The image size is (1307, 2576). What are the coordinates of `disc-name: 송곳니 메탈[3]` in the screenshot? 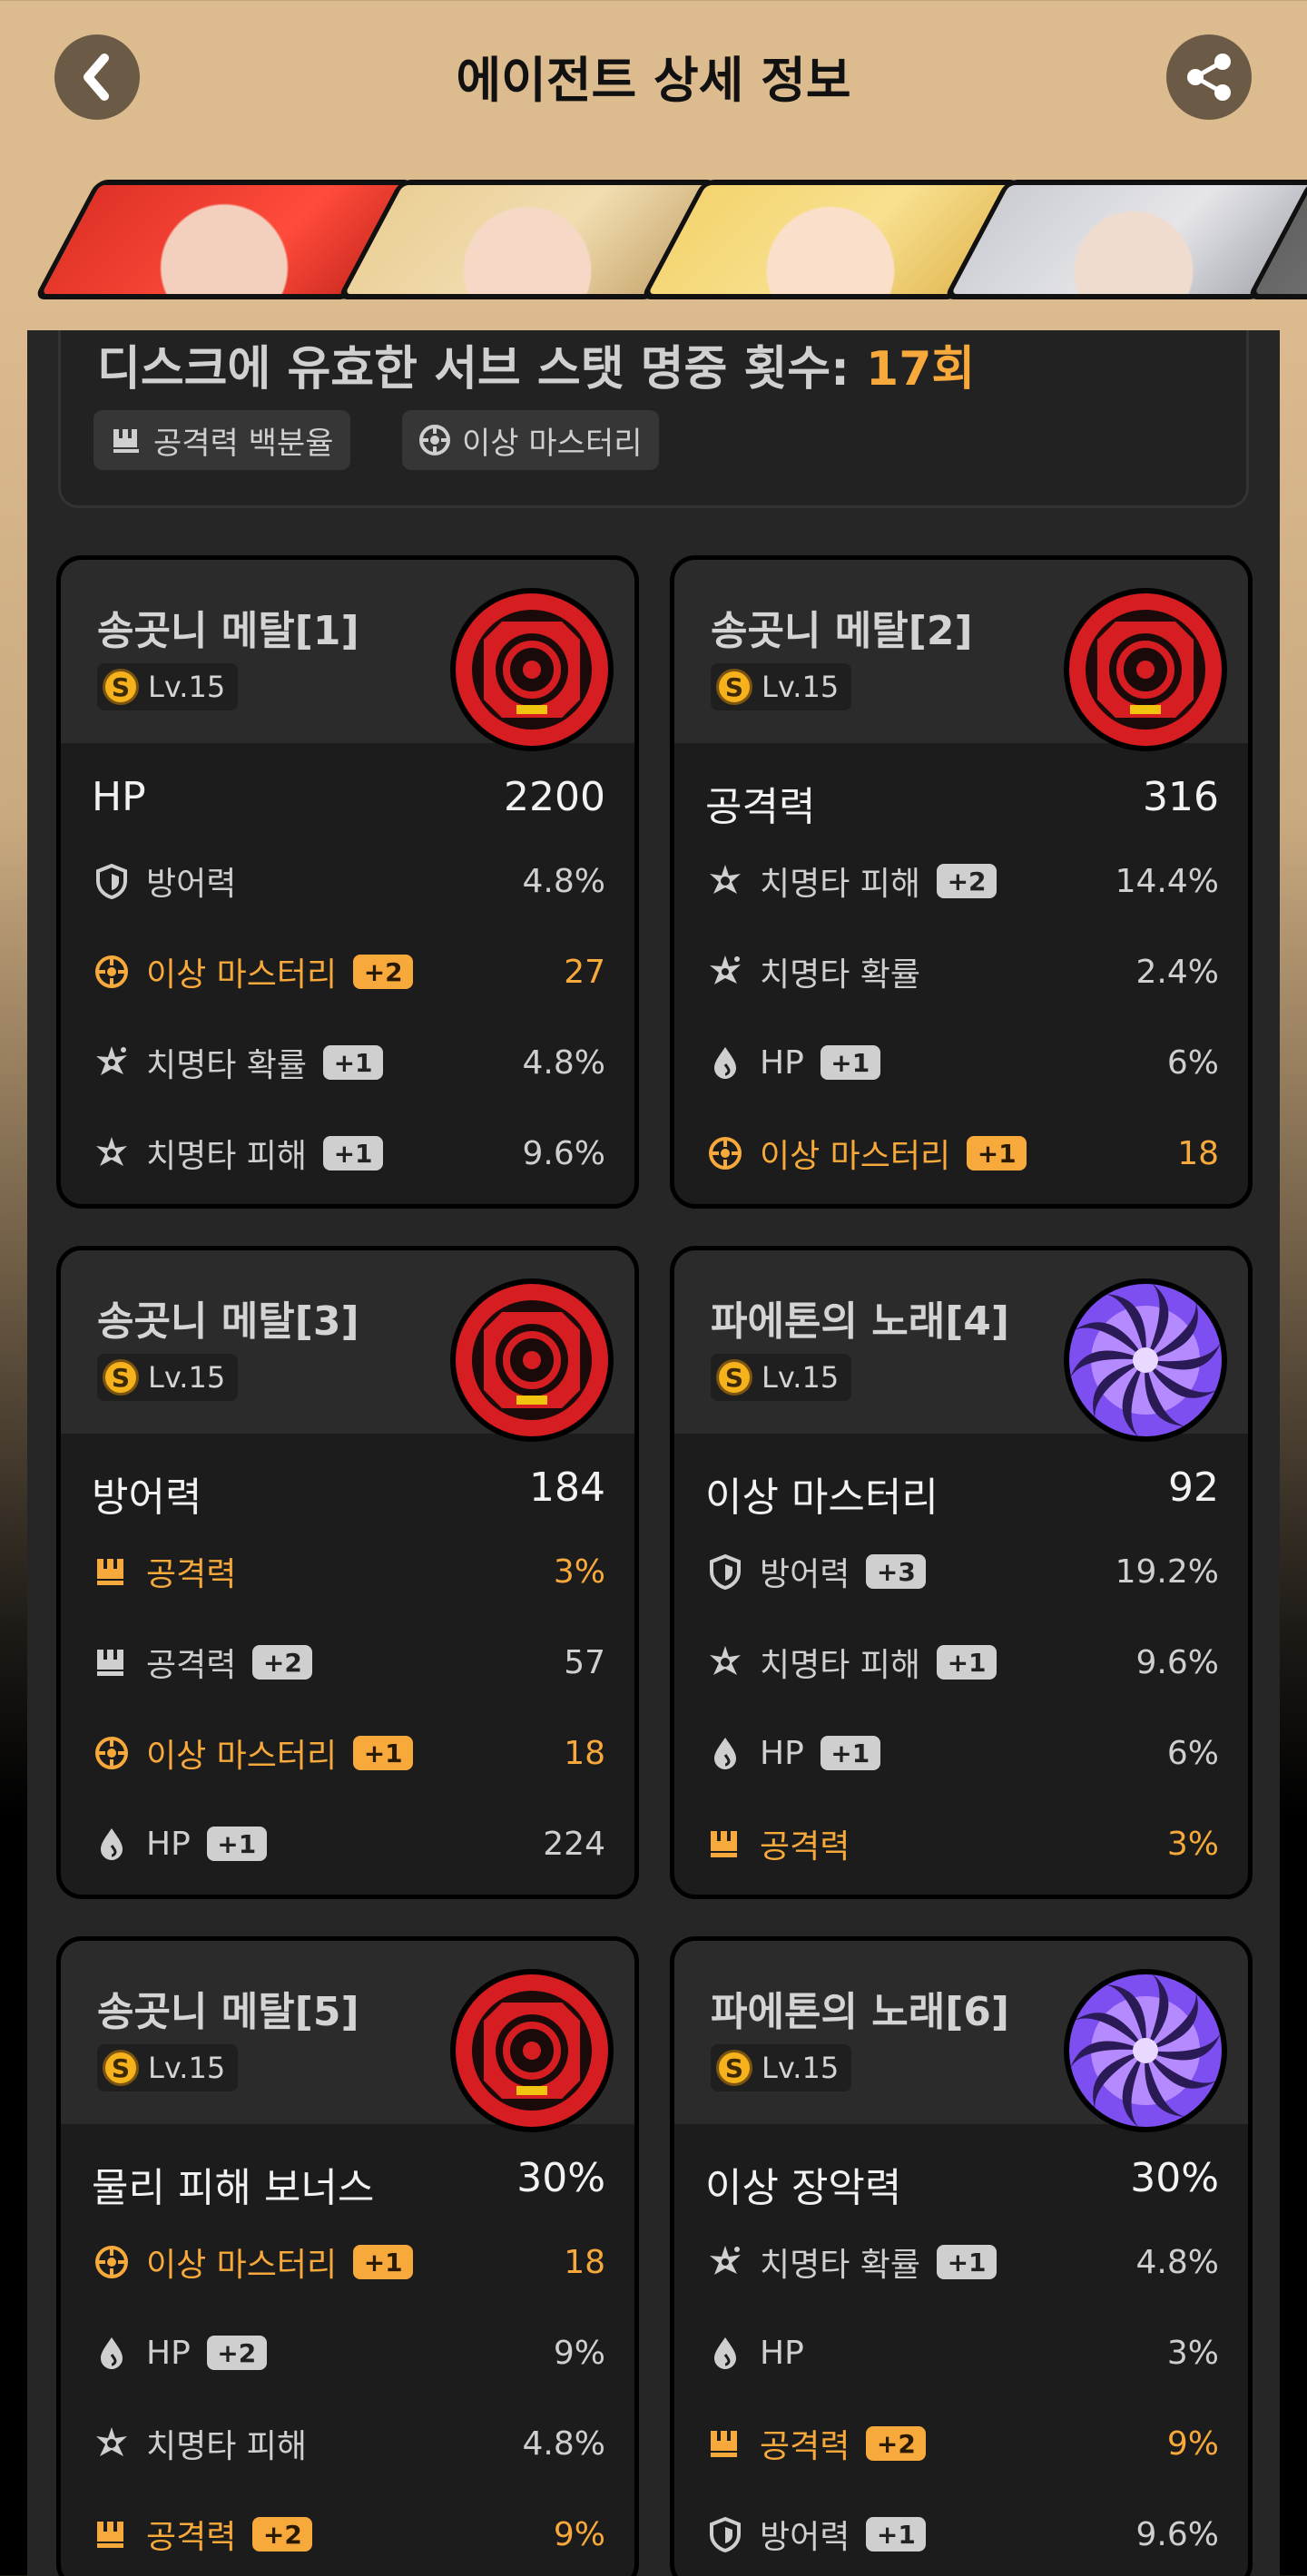 It's located at (228, 1321).